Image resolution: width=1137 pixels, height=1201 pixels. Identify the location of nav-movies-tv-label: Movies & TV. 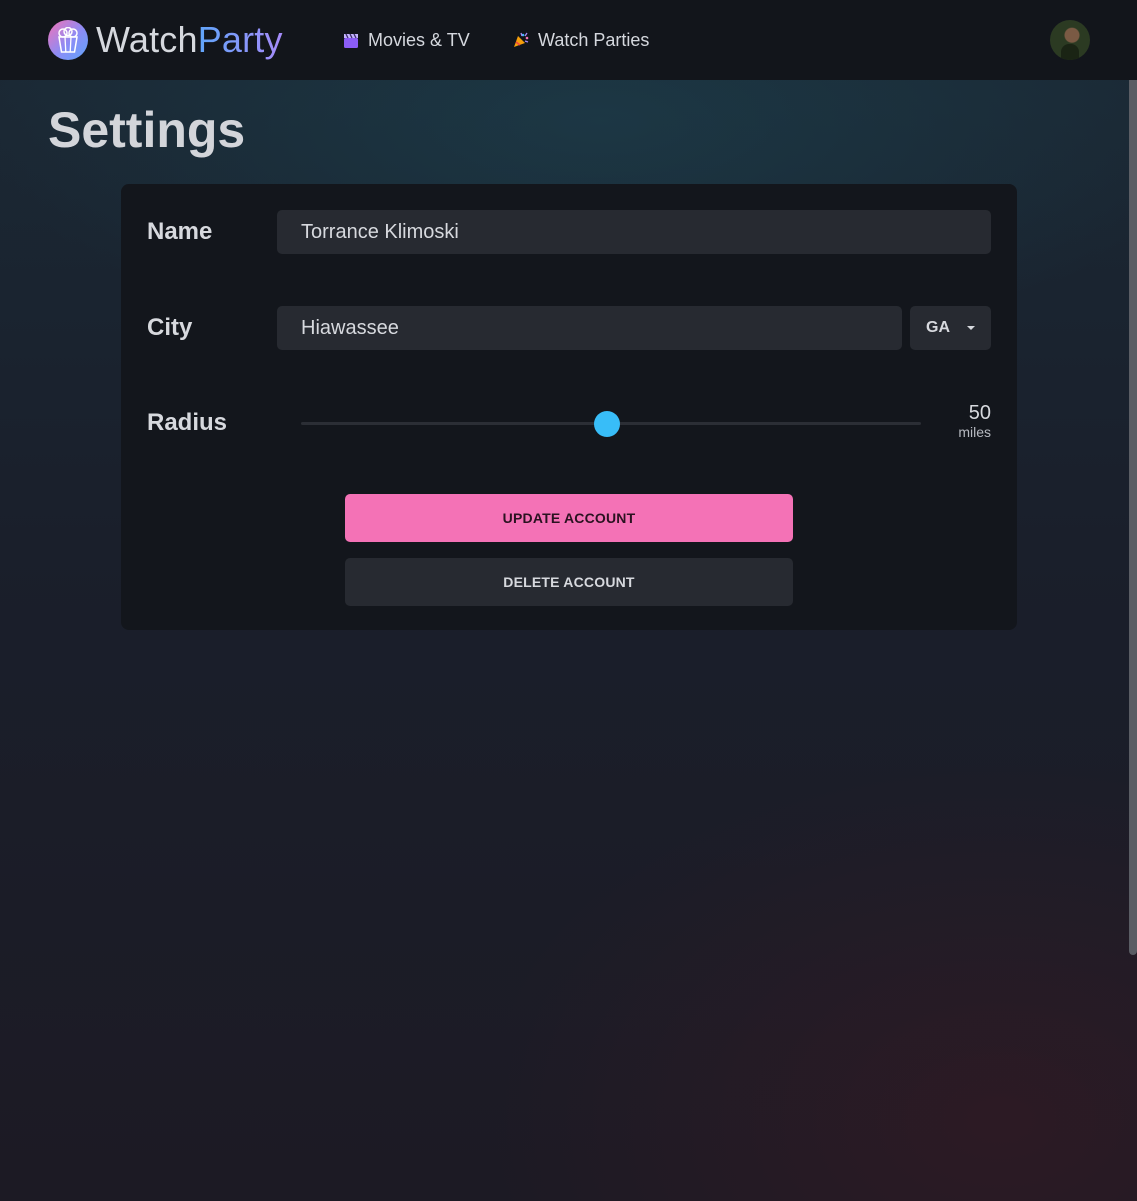
(419, 39).